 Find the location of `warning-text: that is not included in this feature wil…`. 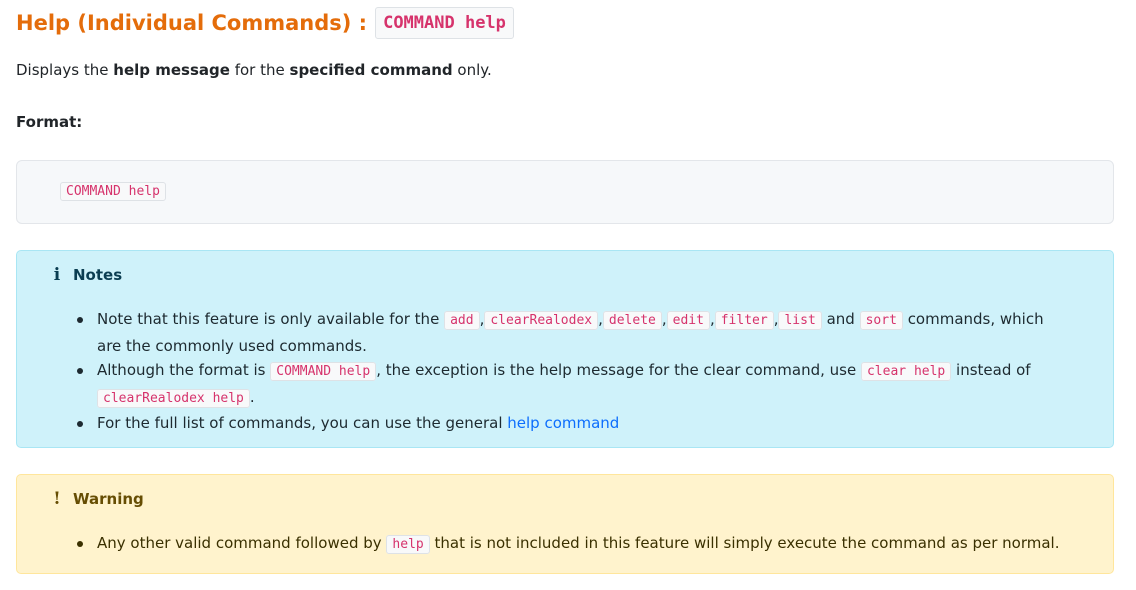

warning-text: that is not included in this feature wil… is located at coordinates (747, 543).